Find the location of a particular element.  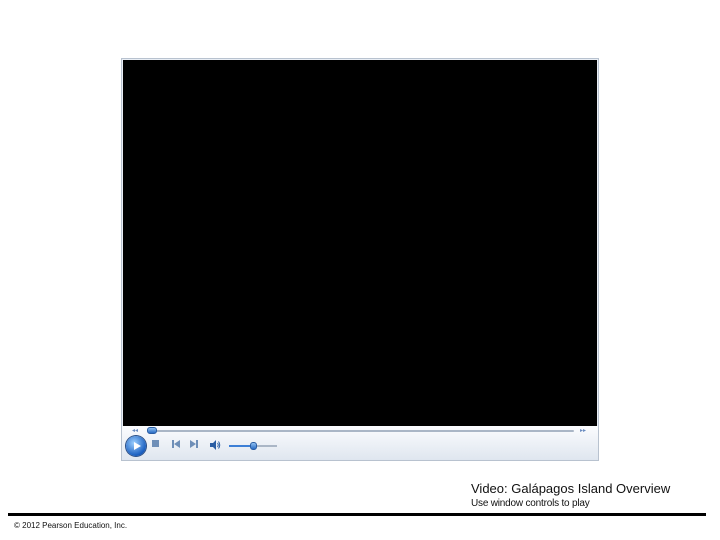

seek-bar is located at coordinates (360, 430).